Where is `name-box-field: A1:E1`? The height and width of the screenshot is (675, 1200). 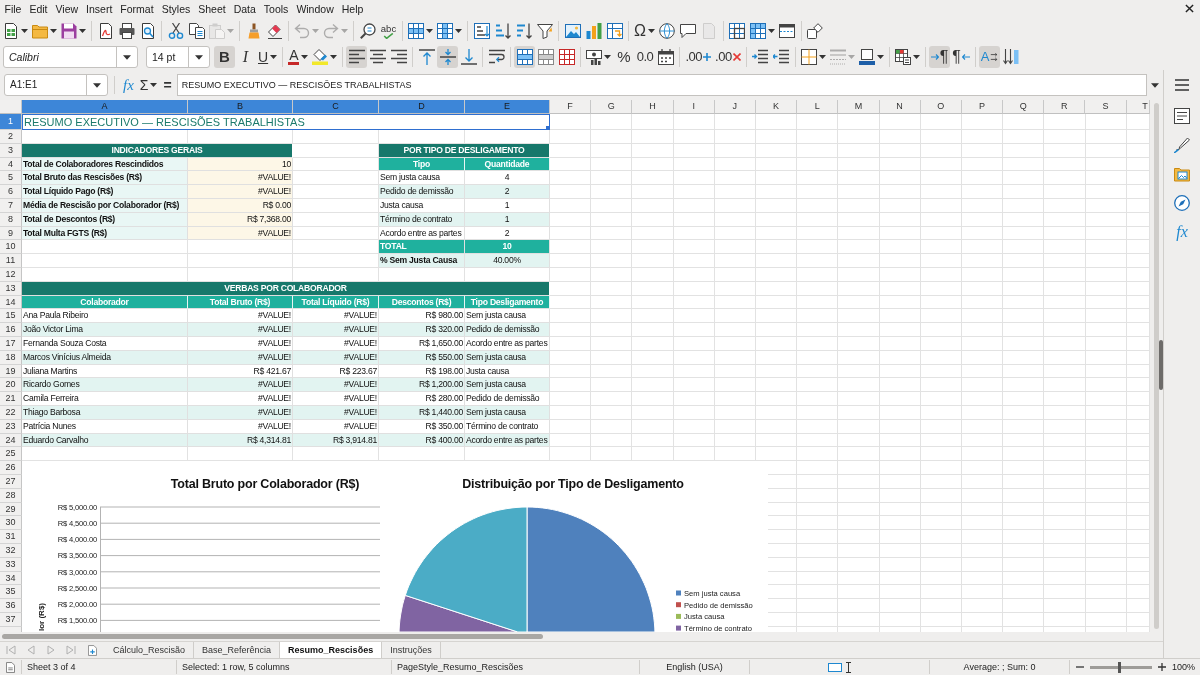 name-box-field: A1:E1 is located at coordinates (56, 85).